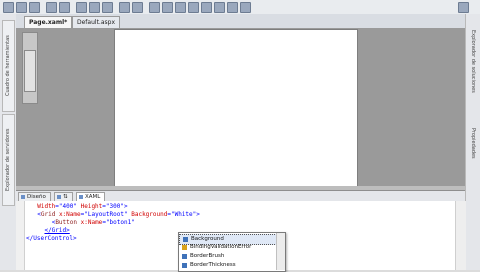 The width and height of the screenshot is (480, 272). I want to click on code-attr: Background, so click(149, 214).